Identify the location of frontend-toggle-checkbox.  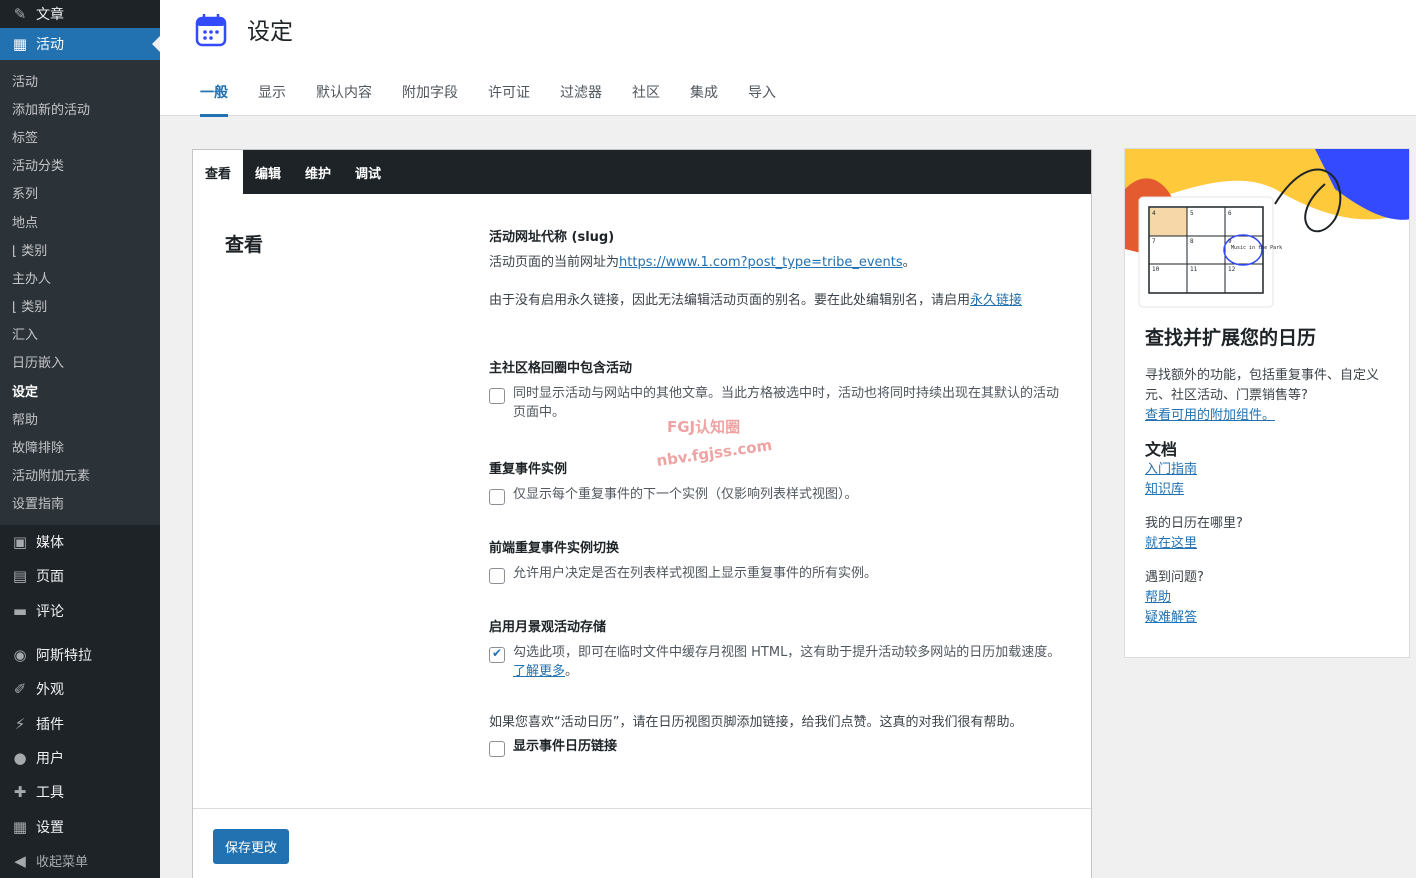
(497, 576).